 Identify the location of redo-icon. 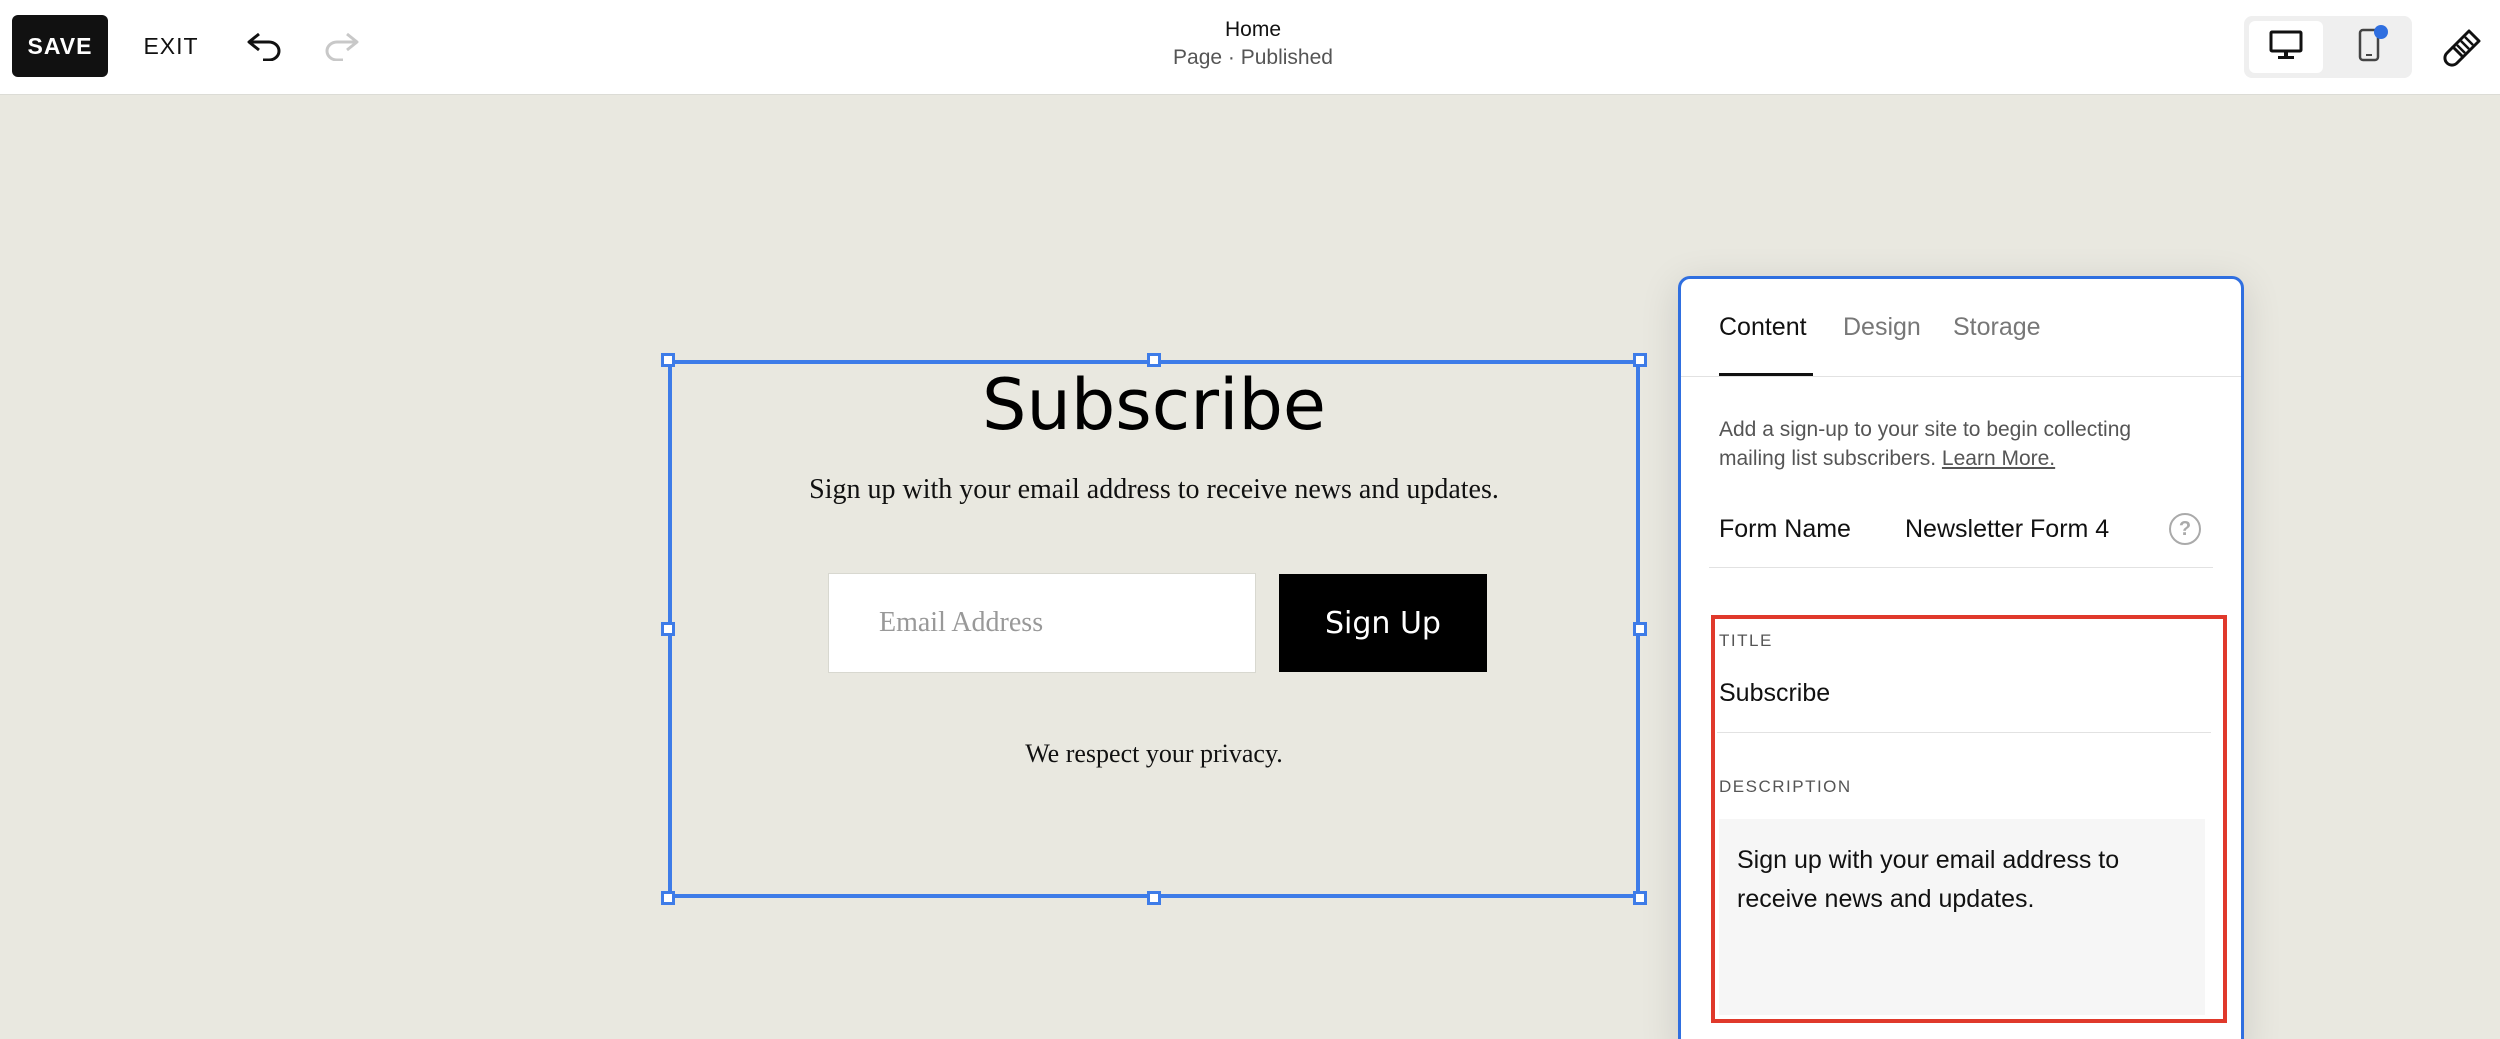
(342, 46).